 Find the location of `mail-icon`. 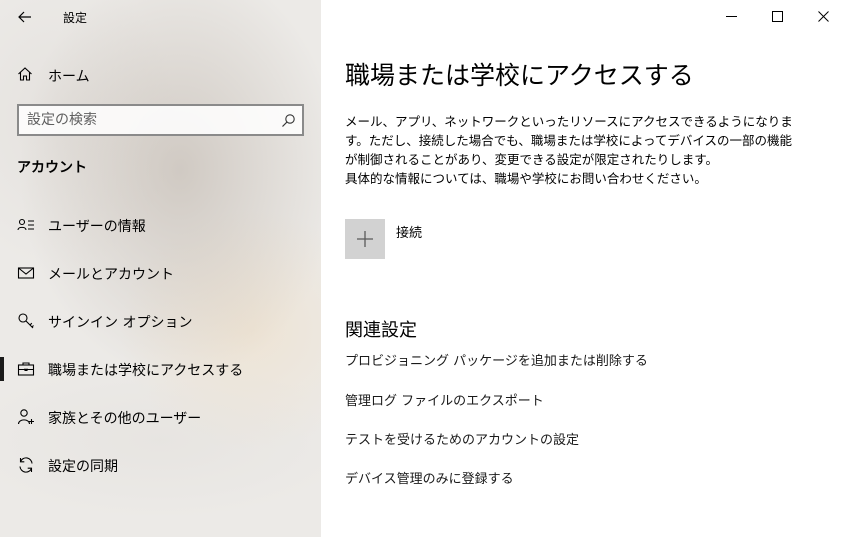

mail-icon is located at coordinates (26, 273).